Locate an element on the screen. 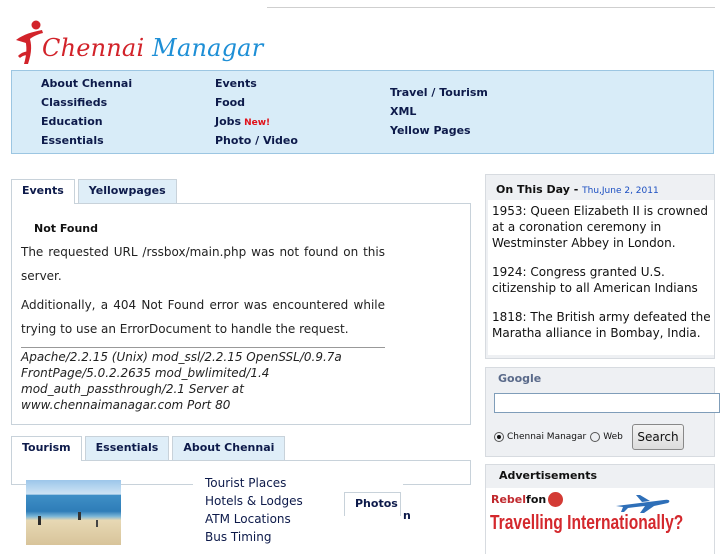 The height and width of the screenshot is (558, 727). nav-item-about-chennai: About Chennai is located at coordinates (86, 86).